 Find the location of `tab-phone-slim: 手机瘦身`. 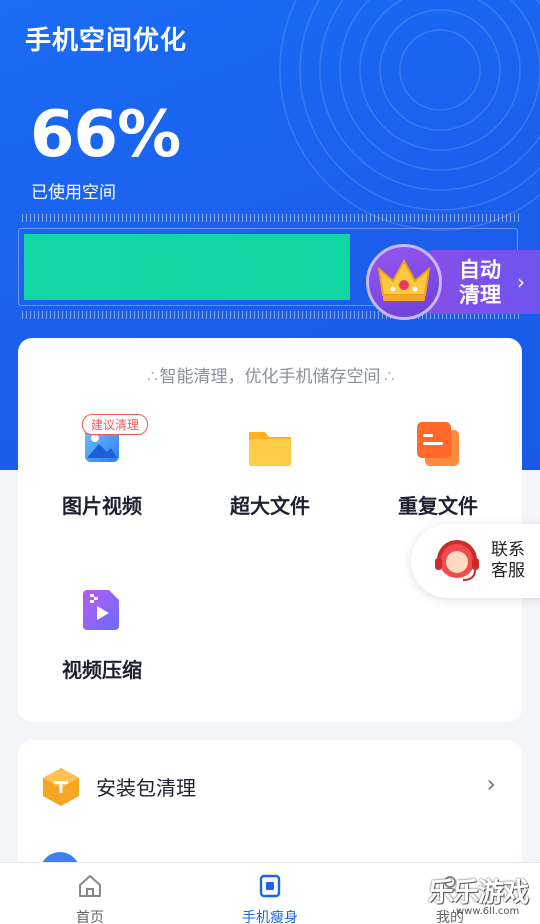

tab-phone-slim: 手机瘦身 is located at coordinates (270, 898).